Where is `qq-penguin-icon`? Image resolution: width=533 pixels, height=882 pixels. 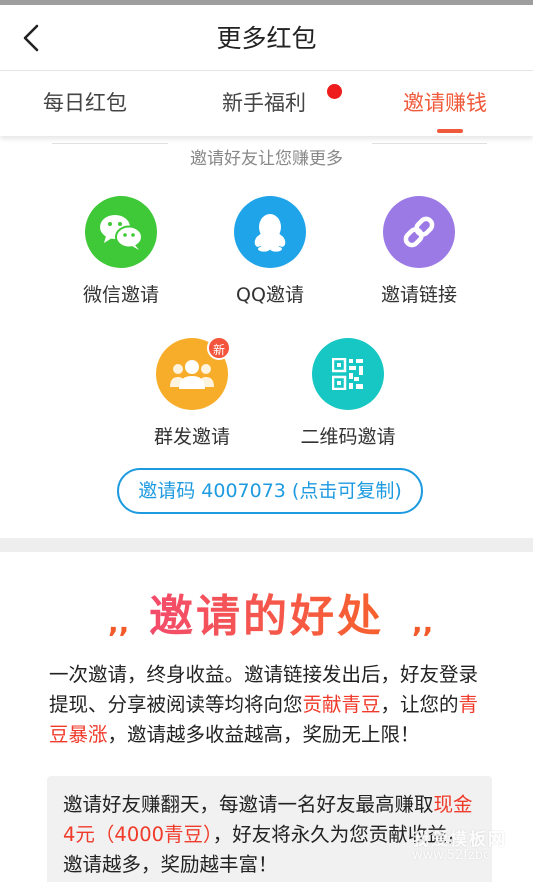 qq-penguin-icon is located at coordinates (270, 232).